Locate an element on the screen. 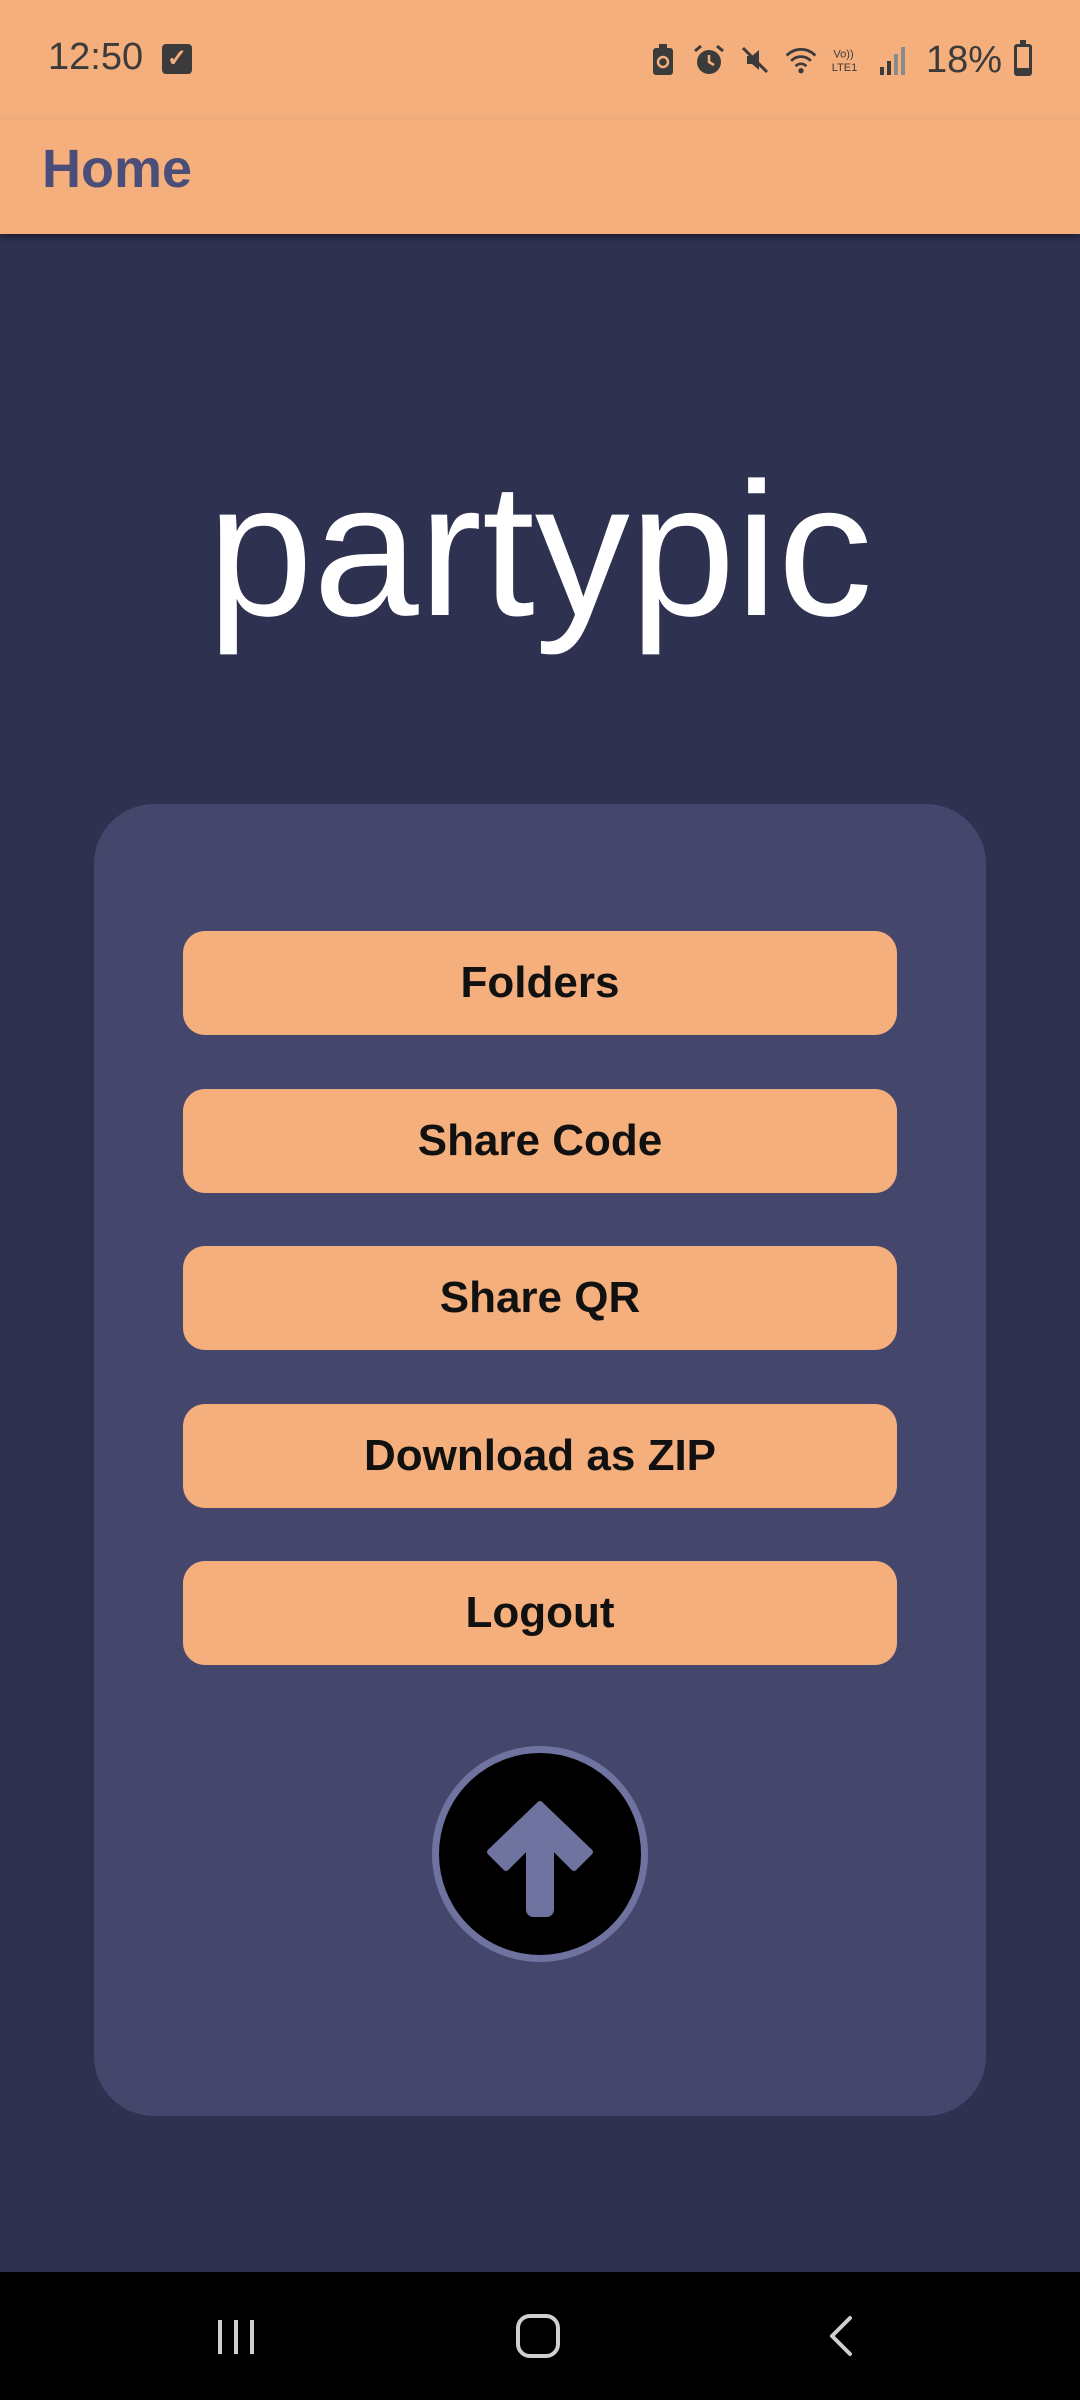 The height and width of the screenshot is (2400, 1080). svg-text: LTE1 is located at coordinates (845, 68).